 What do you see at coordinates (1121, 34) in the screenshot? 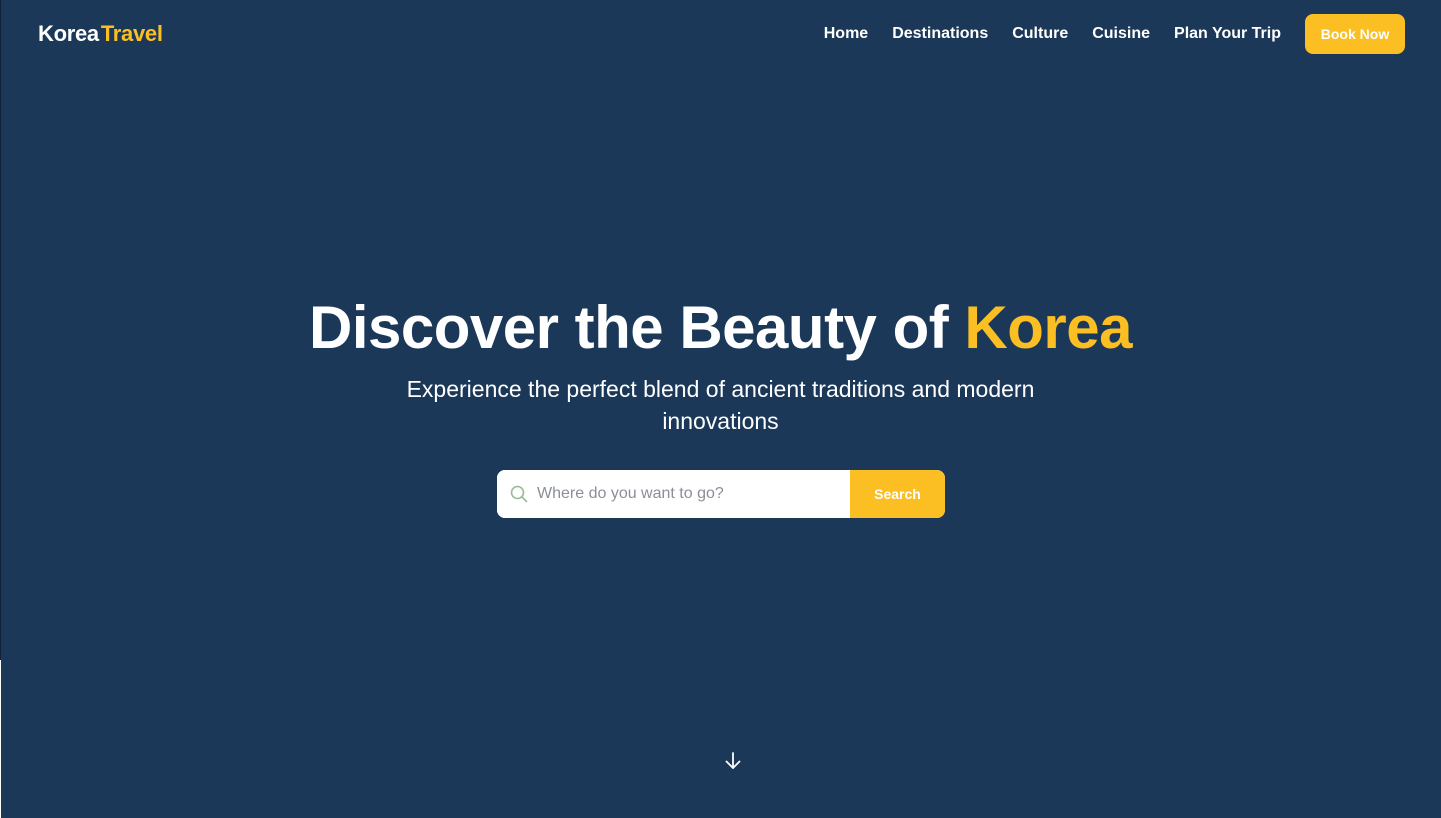
I see `nav-item-cuisine: Cuisine` at bounding box center [1121, 34].